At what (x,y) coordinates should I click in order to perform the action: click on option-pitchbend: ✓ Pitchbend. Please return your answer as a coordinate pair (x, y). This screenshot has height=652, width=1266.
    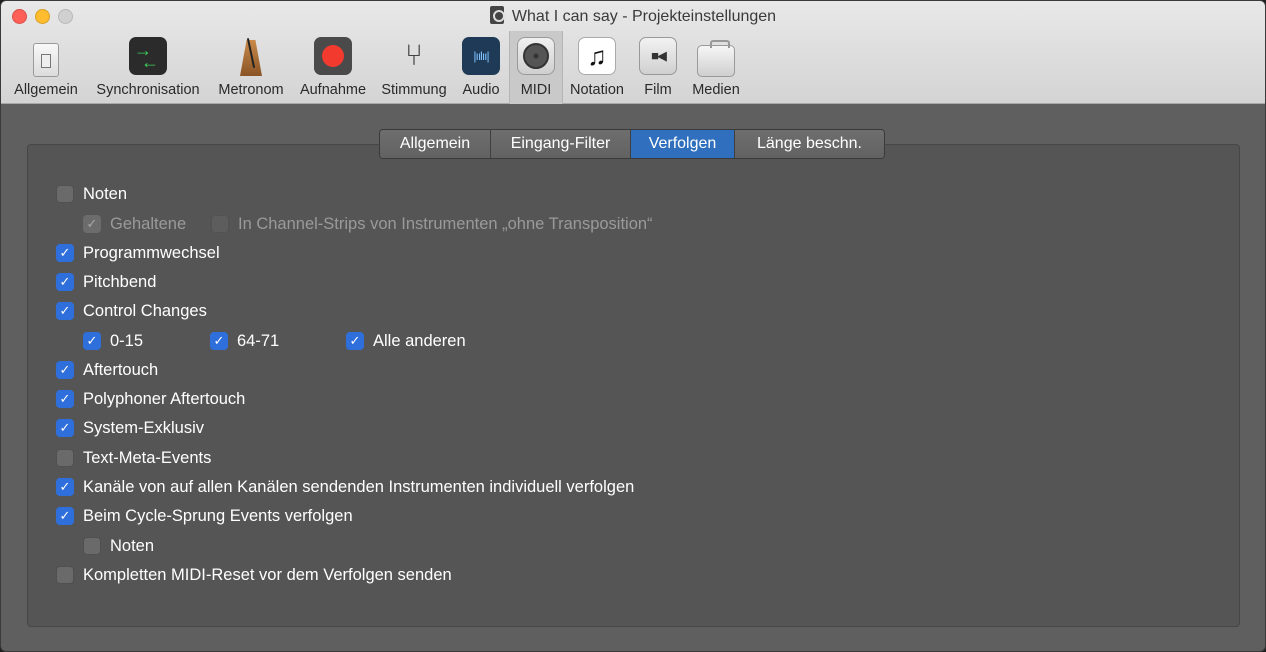
    Looking at the image, I should click on (106, 282).